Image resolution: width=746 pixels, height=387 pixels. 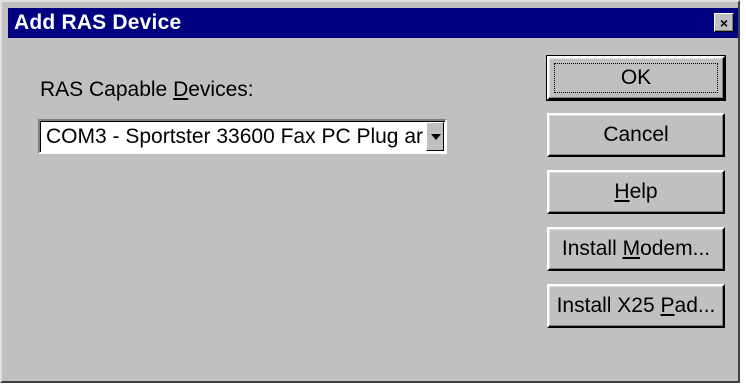 What do you see at coordinates (435, 136) in the screenshot?
I see `dropdown-arrow-icon` at bounding box center [435, 136].